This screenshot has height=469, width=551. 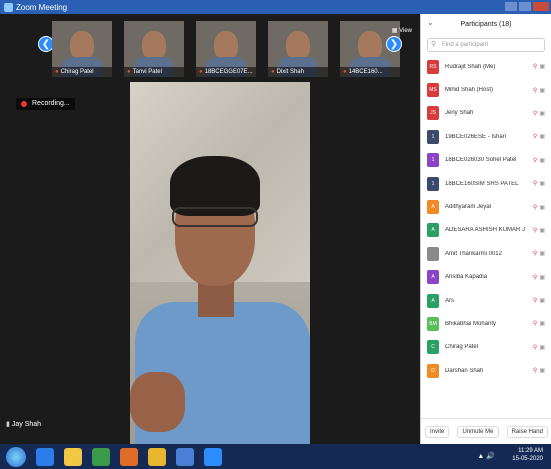 I want to click on participant-search-input: ⚲ Find a participant, so click(x=486, y=45).